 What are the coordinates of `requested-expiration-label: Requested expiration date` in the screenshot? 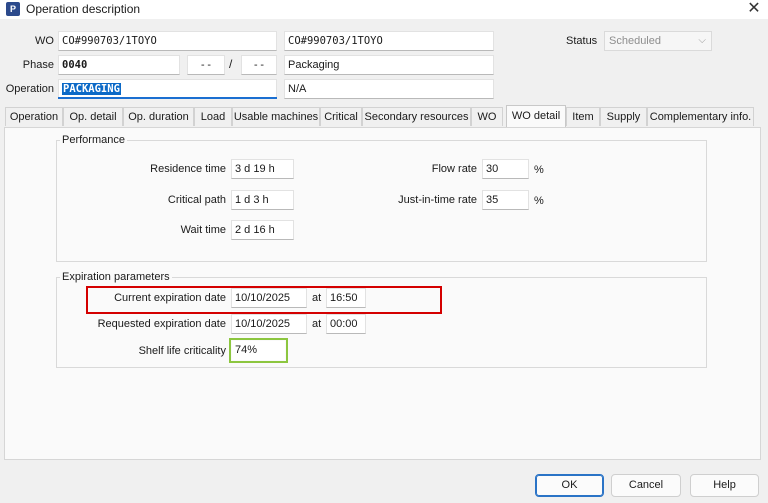 It's located at (161, 324).